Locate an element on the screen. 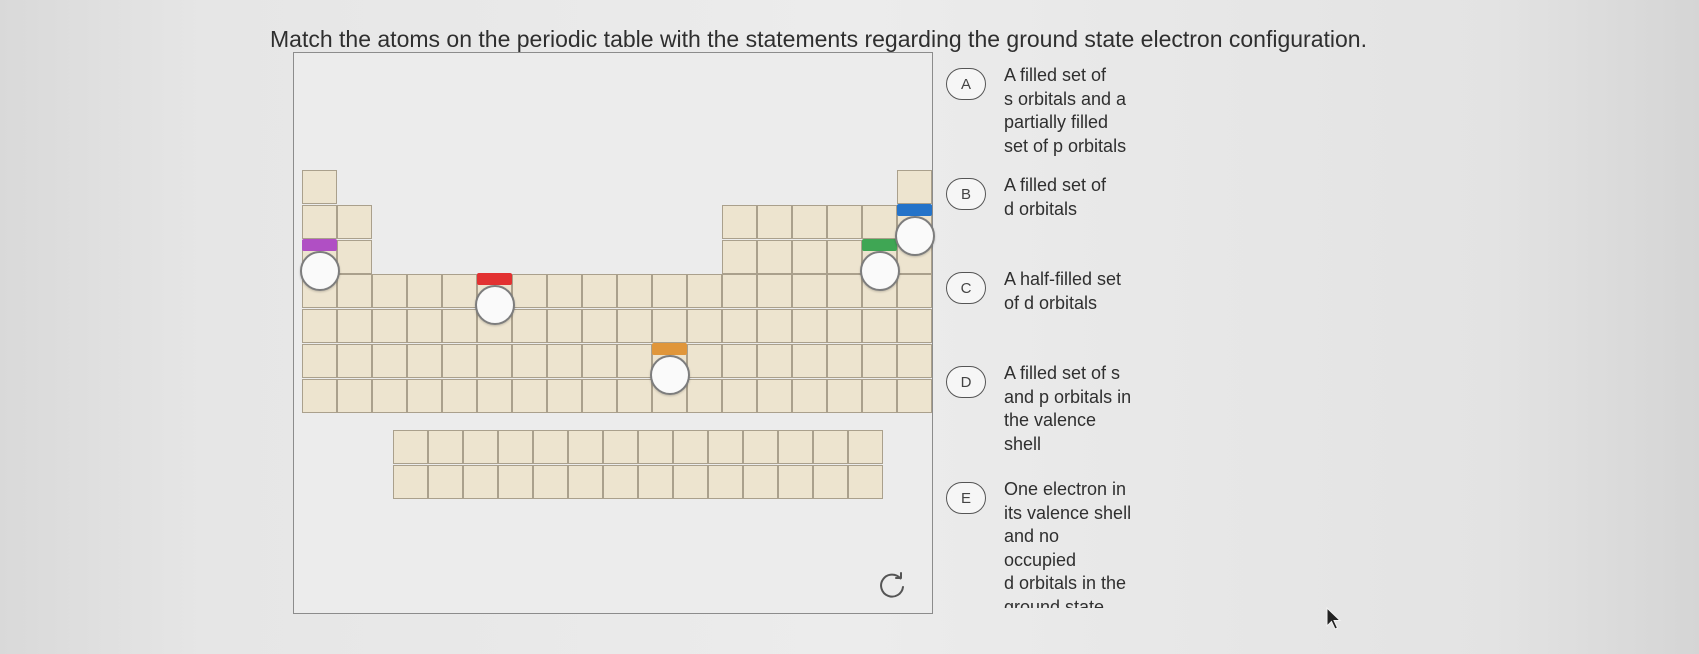 The height and width of the screenshot is (654, 1699). option-a-badge: A is located at coordinates (966, 84).